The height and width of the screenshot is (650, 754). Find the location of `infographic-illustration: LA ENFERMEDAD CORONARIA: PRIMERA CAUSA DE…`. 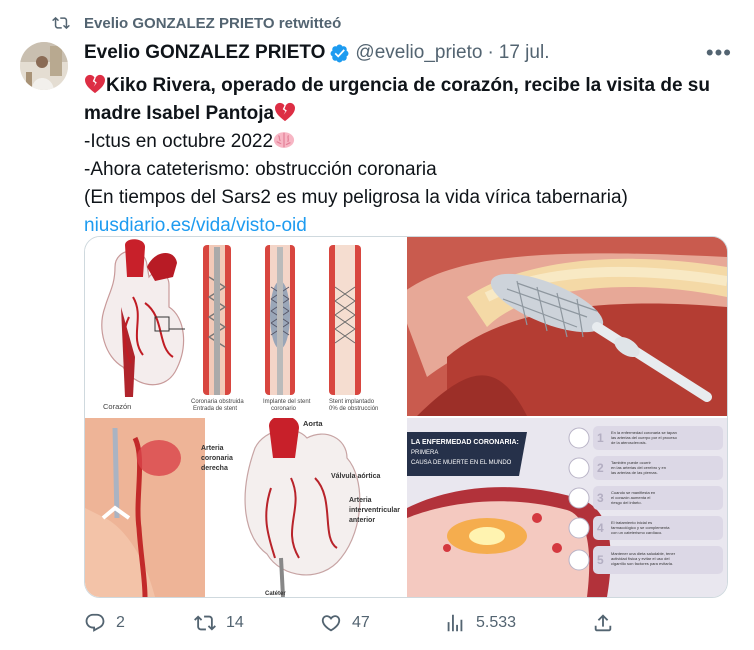

infographic-illustration: LA ENFERMEDAD CORONARIA: PRIMERA CAUSA DE… is located at coordinates (567, 507).